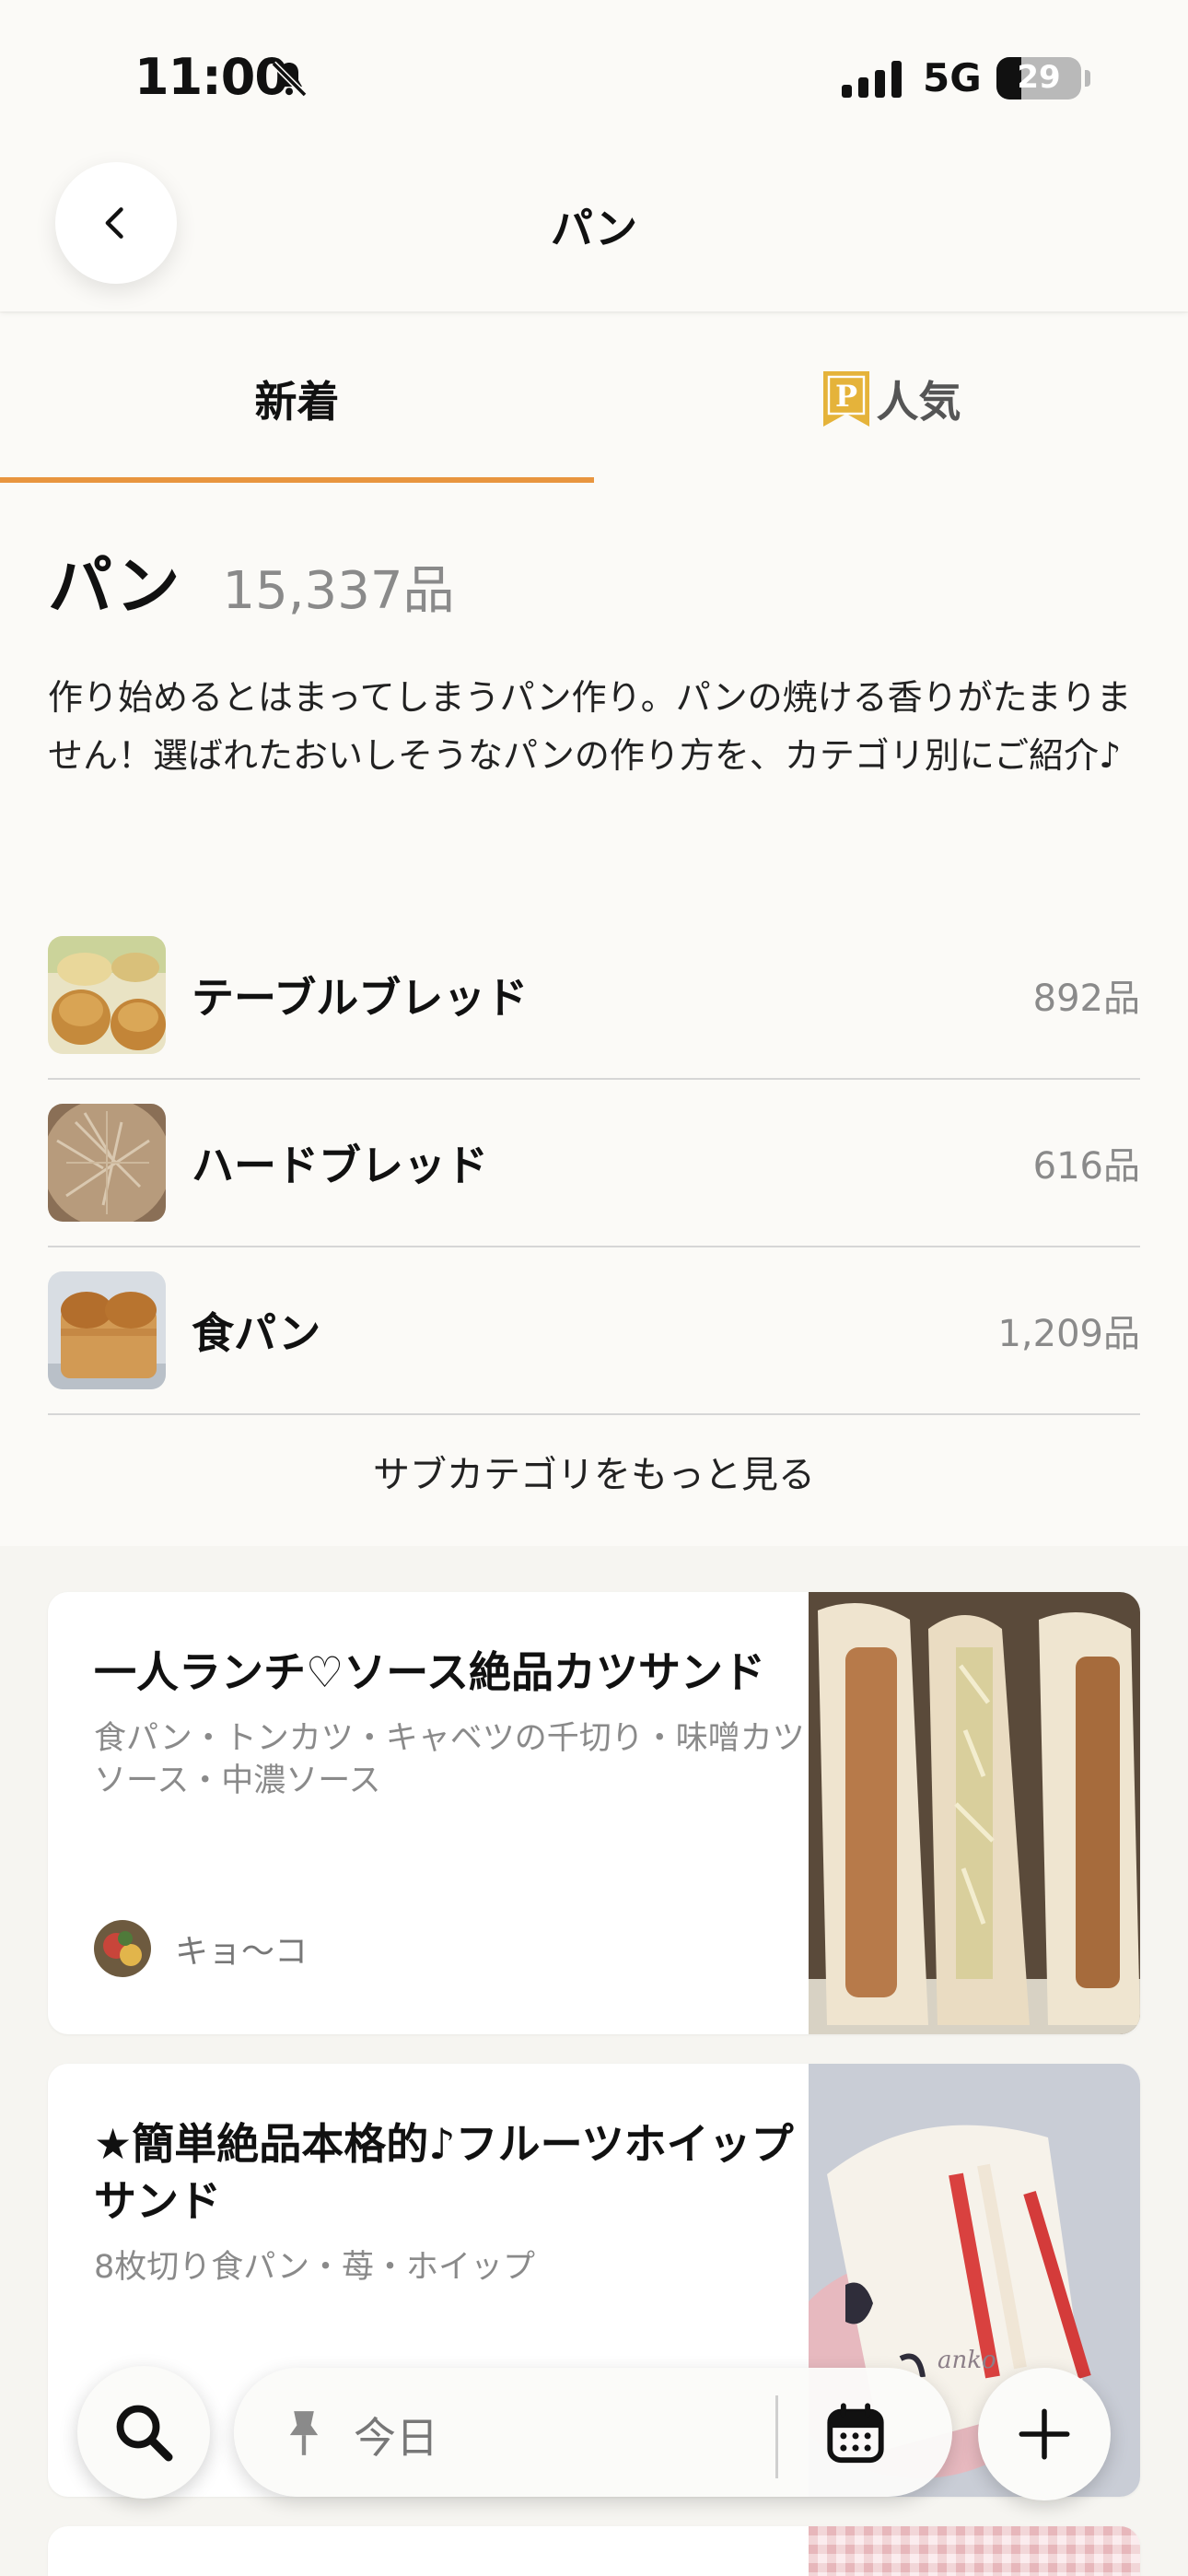  Describe the element at coordinates (114, 586) in the screenshot. I see `category-title: パン` at that location.